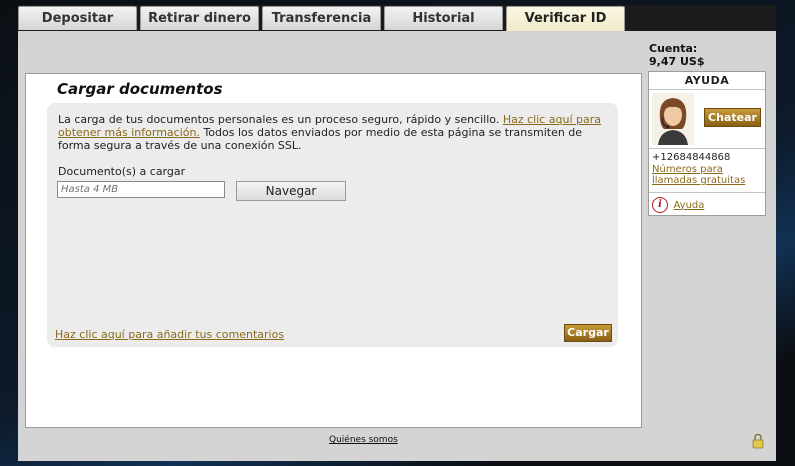  Describe the element at coordinates (443, 18) in the screenshot. I see `tab-historial: Historial` at that location.